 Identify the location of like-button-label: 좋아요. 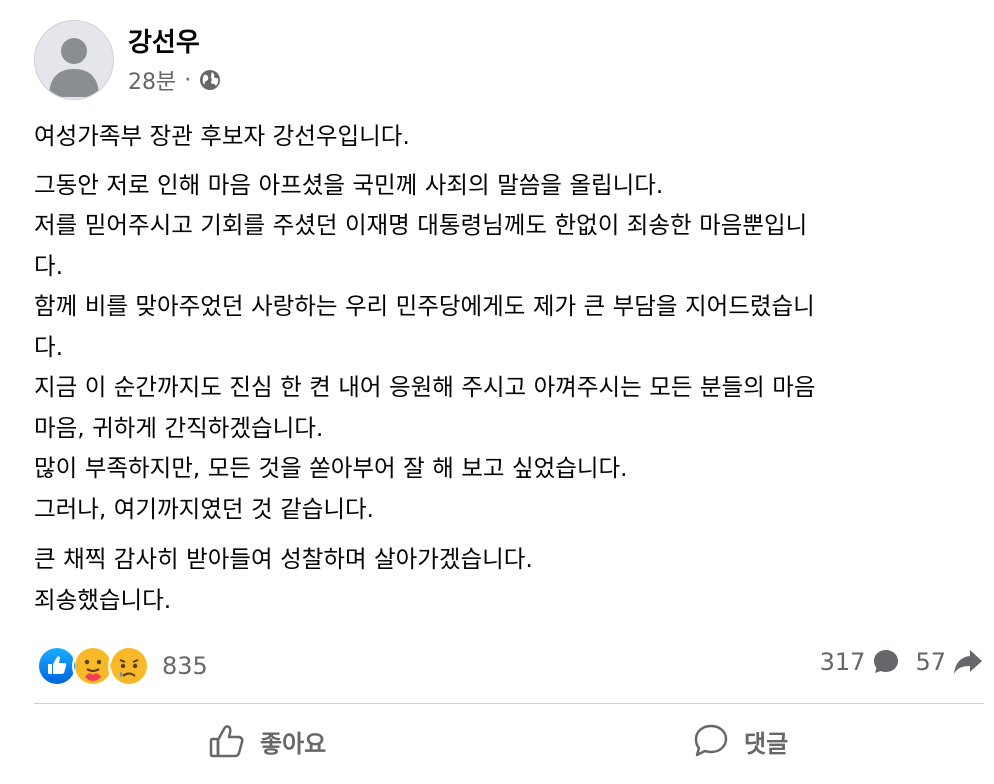
(293, 743).